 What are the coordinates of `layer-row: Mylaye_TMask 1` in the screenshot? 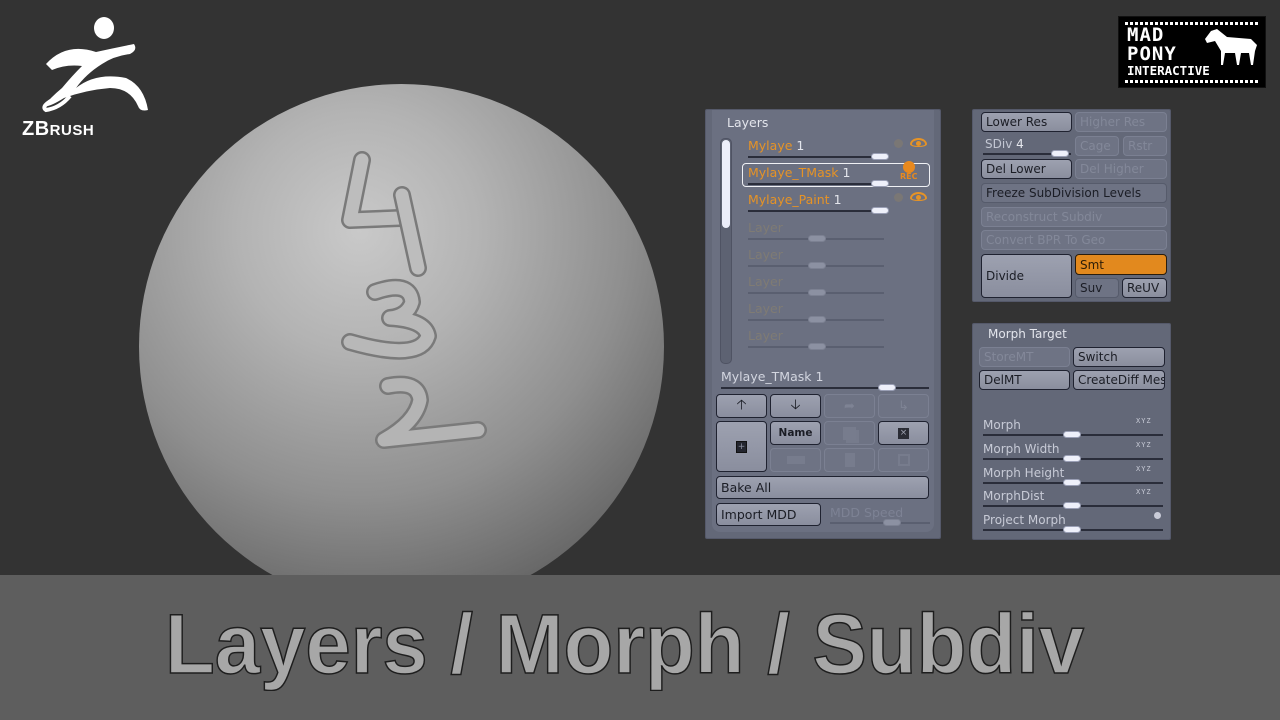 It's located at (799, 172).